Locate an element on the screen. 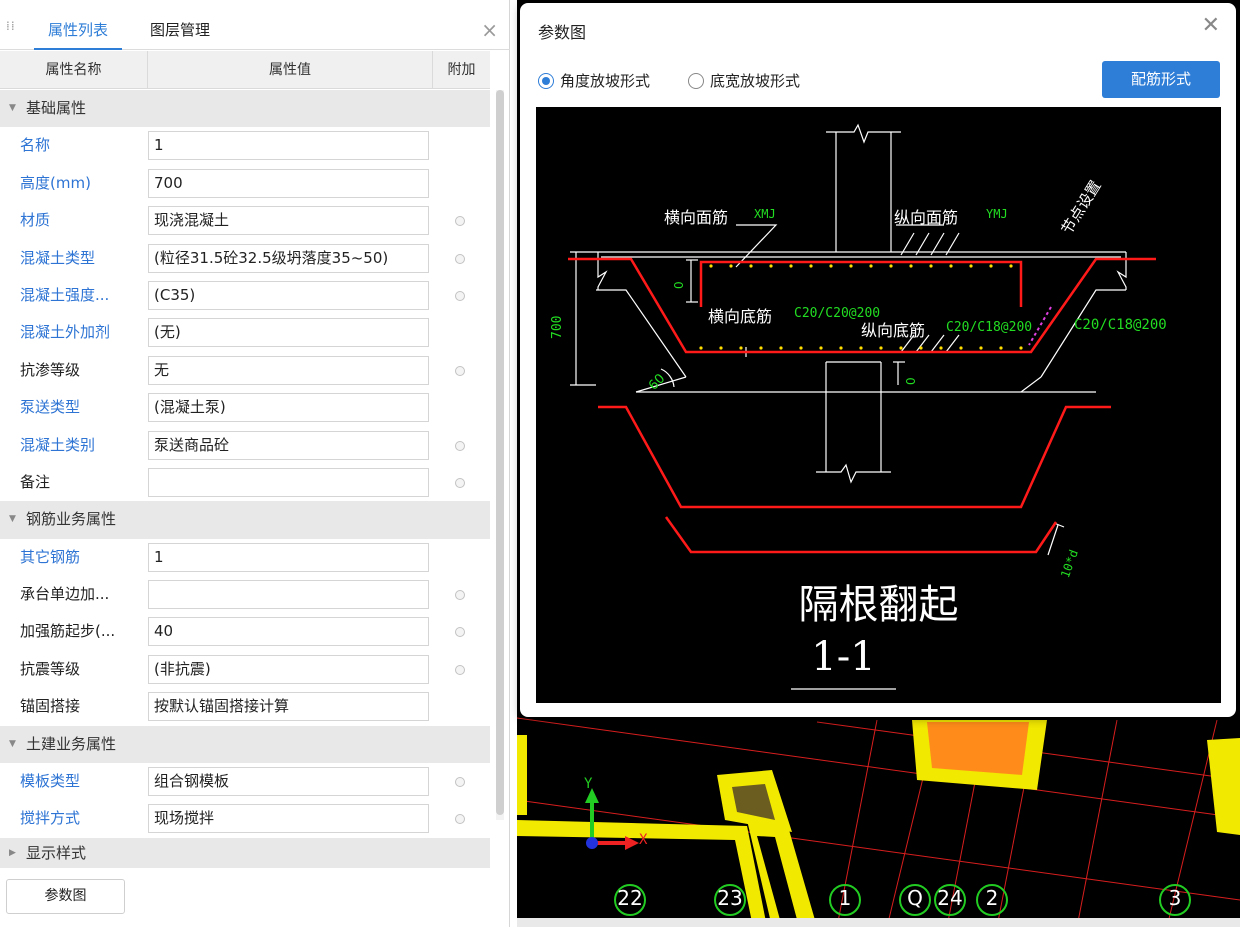  property-value-field: (无) is located at coordinates (288, 333).